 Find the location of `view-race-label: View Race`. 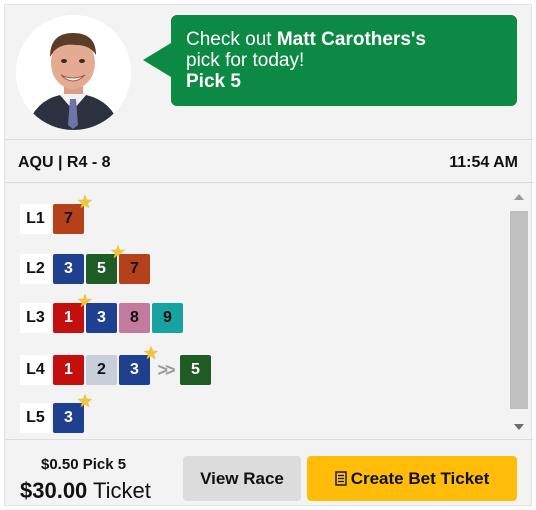

view-race-label: View Race is located at coordinates (242, 478).